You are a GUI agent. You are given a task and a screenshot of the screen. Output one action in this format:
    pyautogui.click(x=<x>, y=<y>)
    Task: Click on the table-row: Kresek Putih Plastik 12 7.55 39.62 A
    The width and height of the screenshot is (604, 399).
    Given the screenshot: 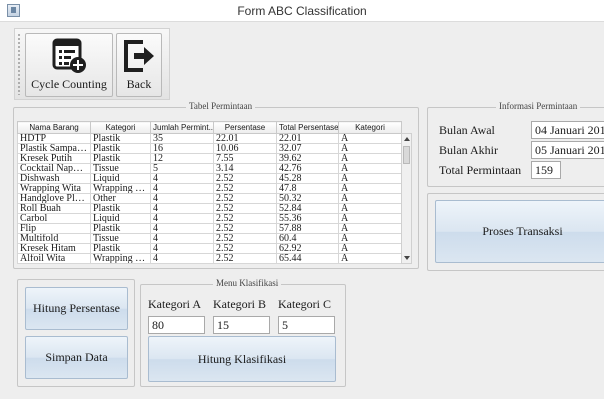 What is the action you would take?
    pyautogui.click(x=209, y=158)
    